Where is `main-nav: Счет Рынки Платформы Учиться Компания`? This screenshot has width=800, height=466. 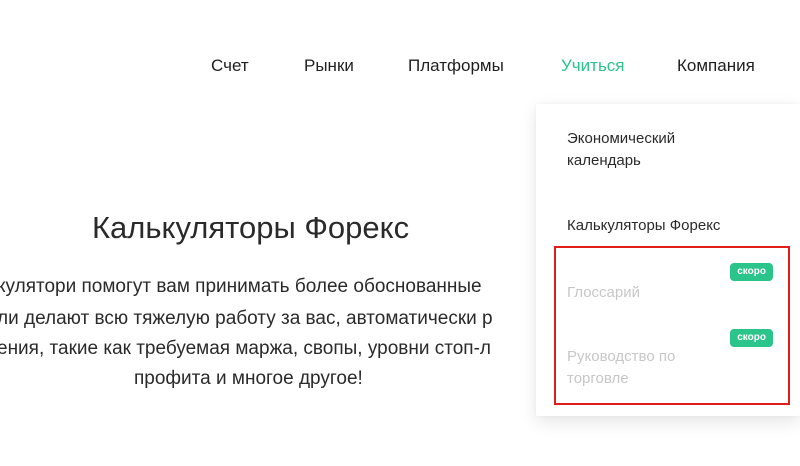 main-nav: Счет Рынки Платформы Учиться Компания is located at coordinates (400, 68).